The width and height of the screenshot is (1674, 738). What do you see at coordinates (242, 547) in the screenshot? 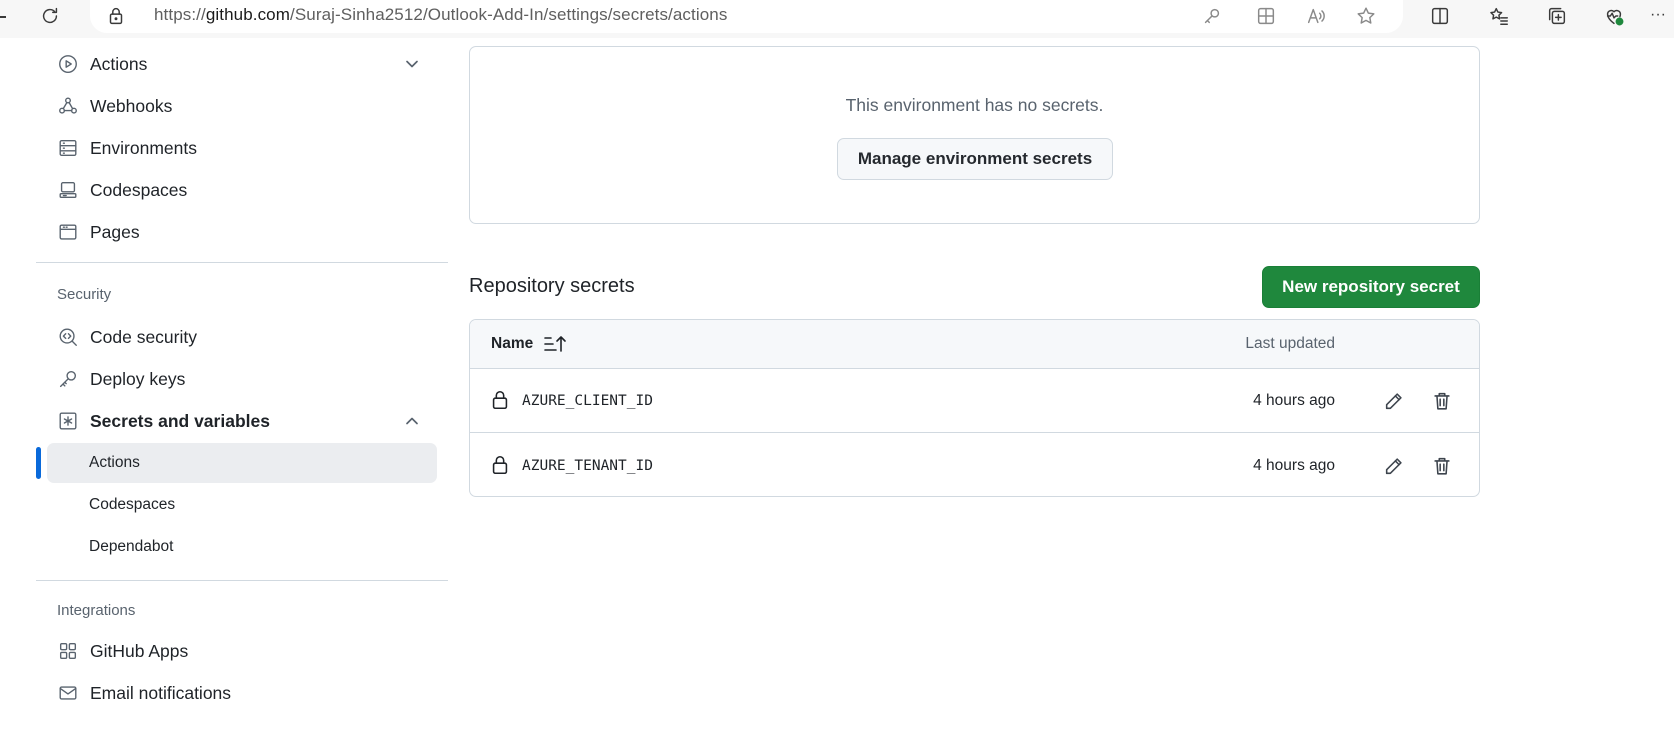
I see `sidebar-subitem-dependabot: Dependabot` at bounding box center [242, 547].